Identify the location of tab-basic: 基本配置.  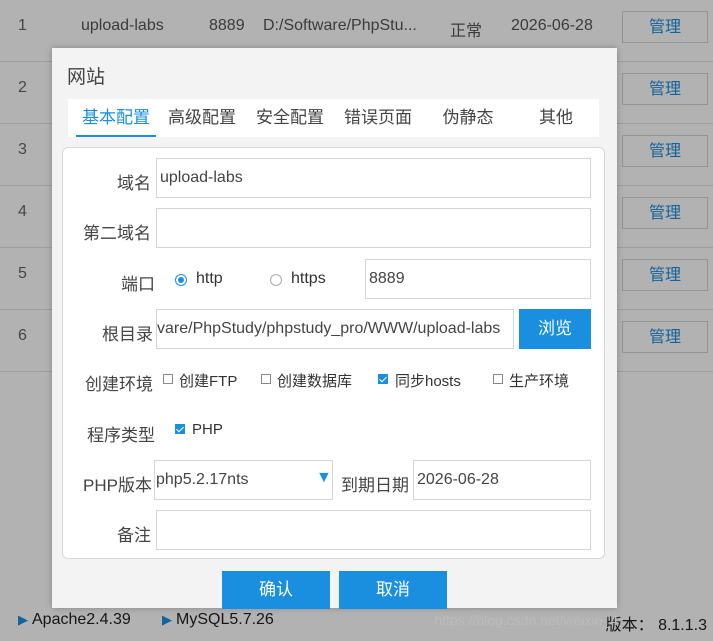
(116, 118).